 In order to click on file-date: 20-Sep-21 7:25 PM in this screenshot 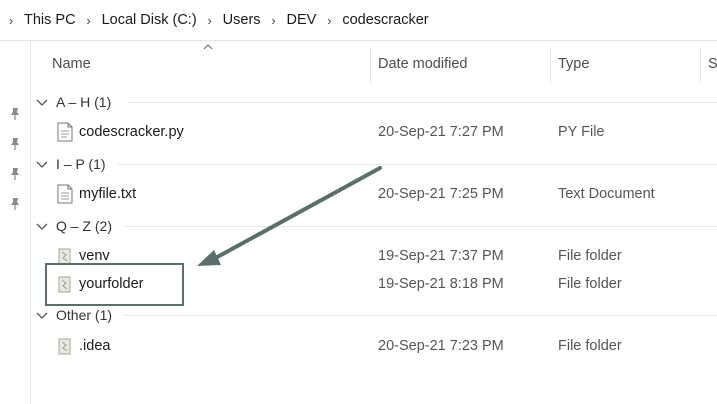, I will do `click(441, 194)`.